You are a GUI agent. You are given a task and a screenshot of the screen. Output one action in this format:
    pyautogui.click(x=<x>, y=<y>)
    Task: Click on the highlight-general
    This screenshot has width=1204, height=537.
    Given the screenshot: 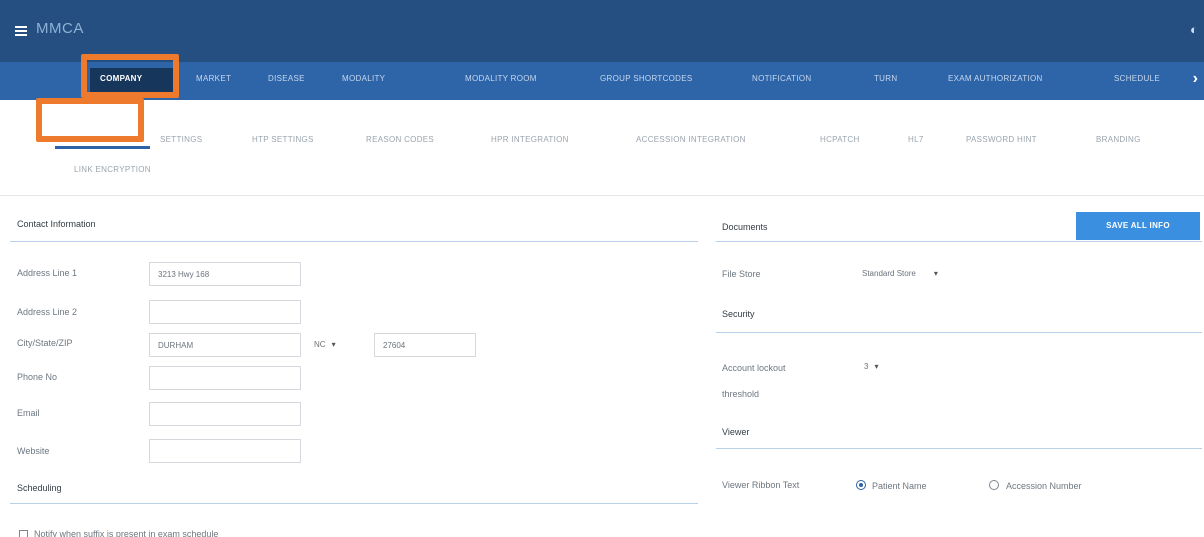 What is the action you would take?
    pyautogui.click(x=90, y=120)
    